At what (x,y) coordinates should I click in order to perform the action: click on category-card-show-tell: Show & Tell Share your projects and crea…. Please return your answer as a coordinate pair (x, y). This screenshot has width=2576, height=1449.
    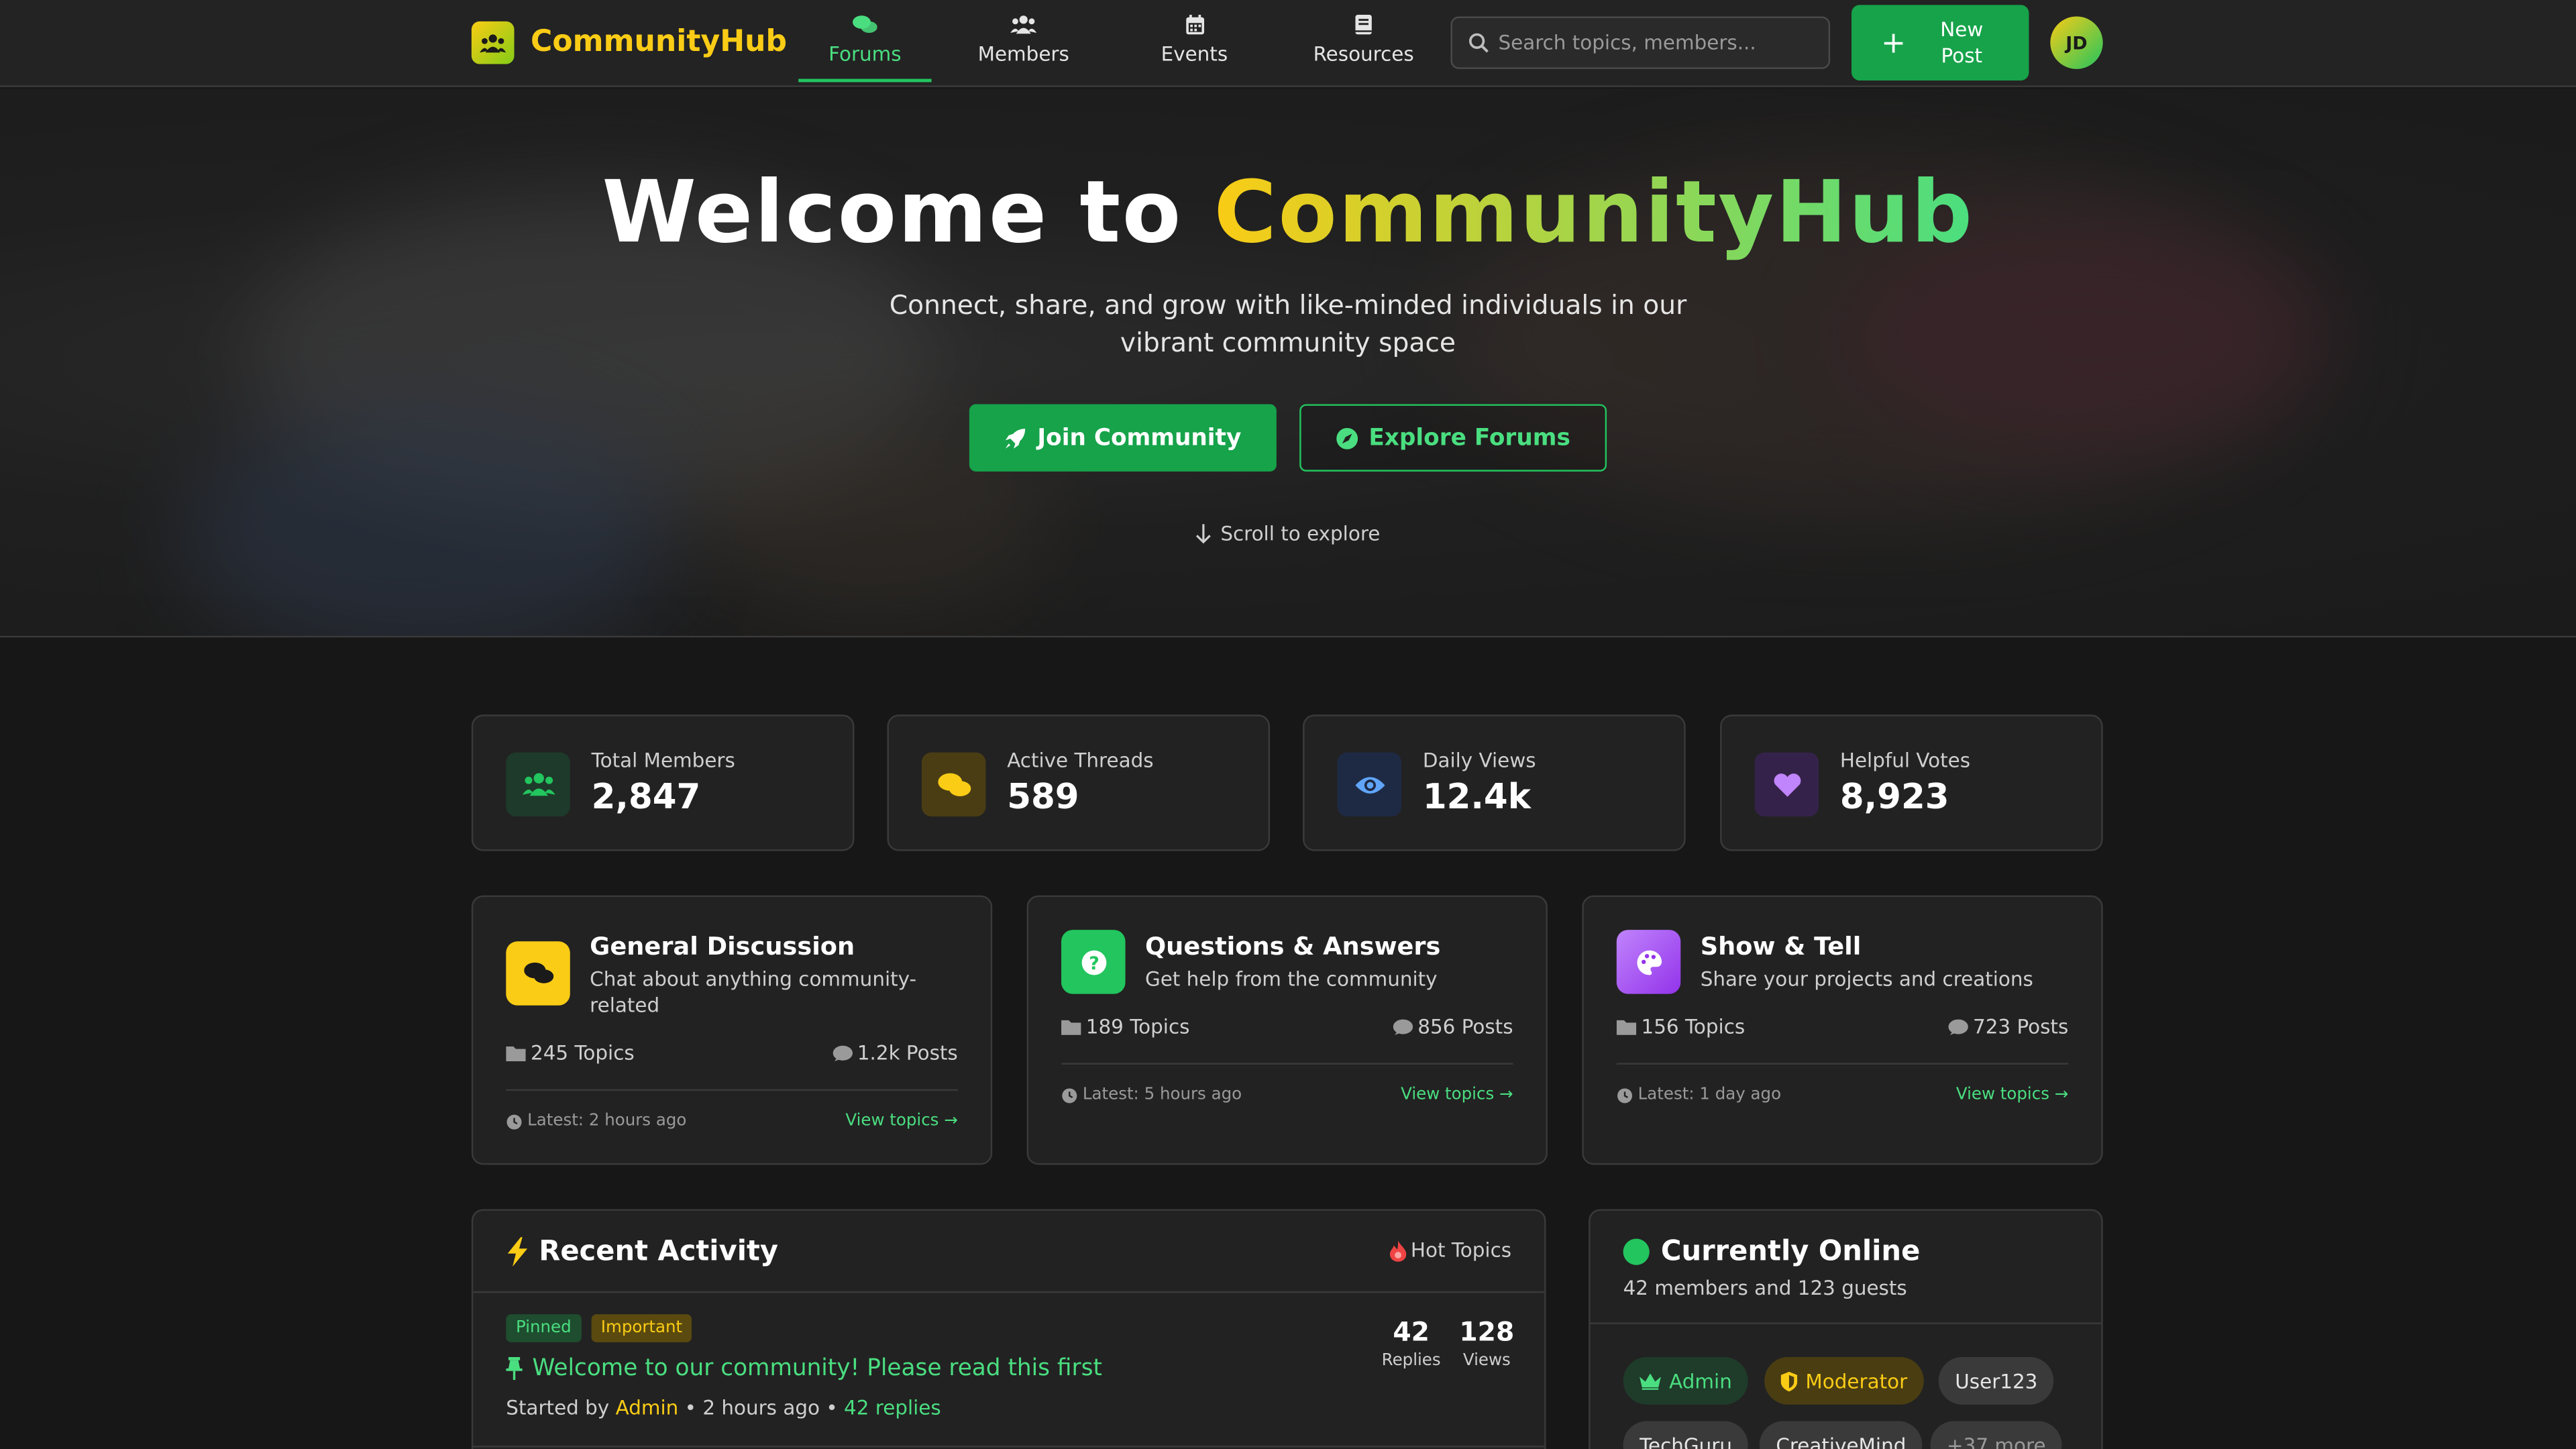
    Looking at the image, I should click on (1842, 1030).